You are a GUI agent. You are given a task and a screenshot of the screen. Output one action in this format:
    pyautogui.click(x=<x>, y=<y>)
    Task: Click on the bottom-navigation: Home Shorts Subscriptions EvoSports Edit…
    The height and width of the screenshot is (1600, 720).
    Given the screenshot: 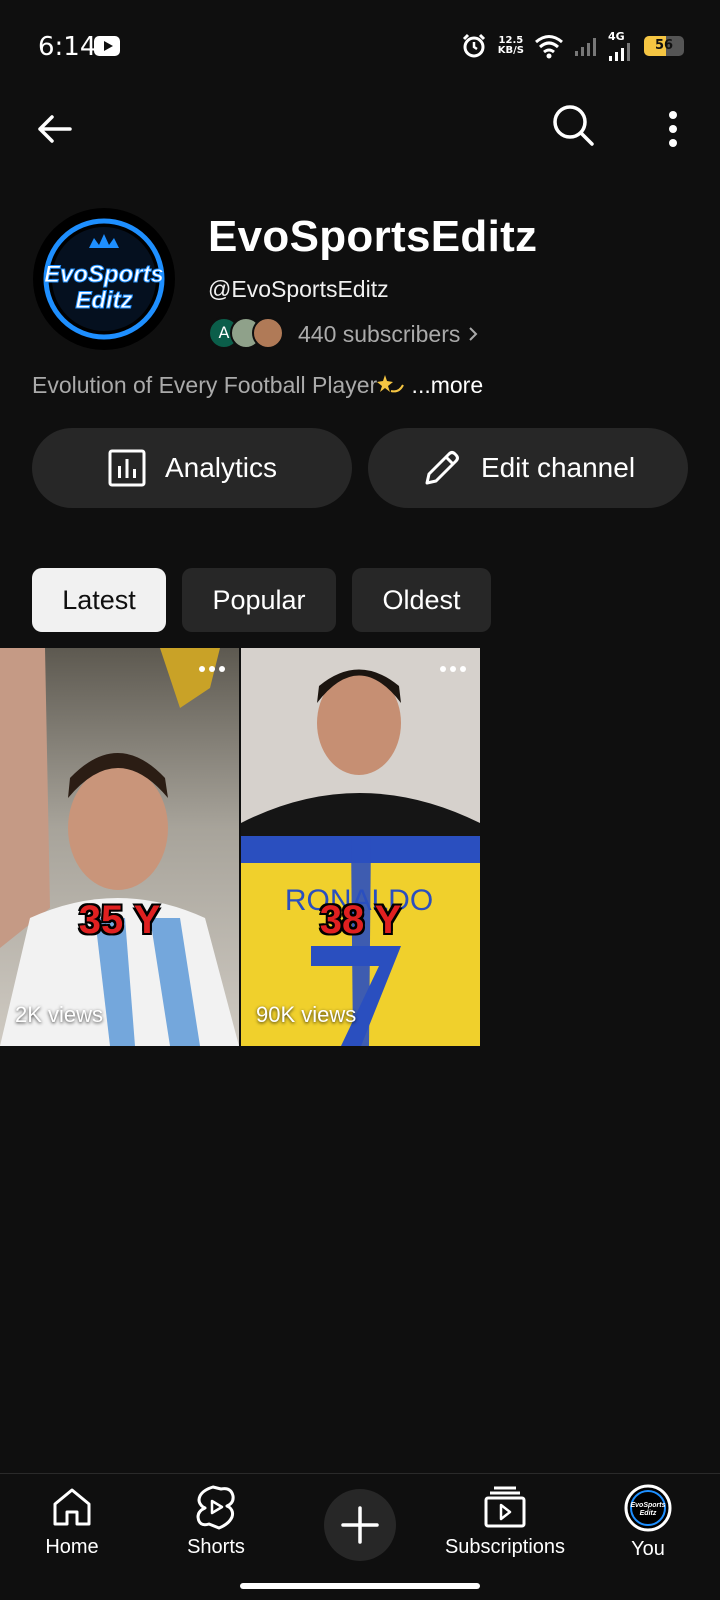 What is the action you would take?
    pyautogui.click(x=360, y=1536)
    